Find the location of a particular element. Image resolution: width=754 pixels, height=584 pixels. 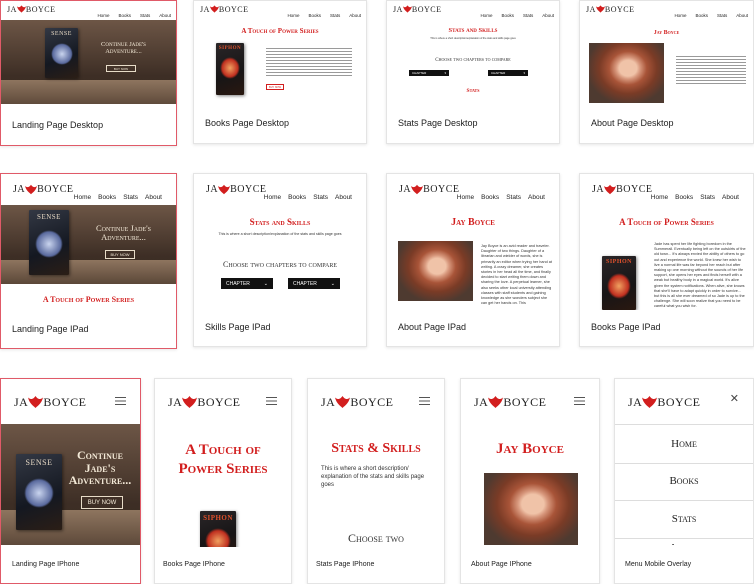

chapter-select-2: CHAPTER ⌄ is located at coordinates (314, 283).